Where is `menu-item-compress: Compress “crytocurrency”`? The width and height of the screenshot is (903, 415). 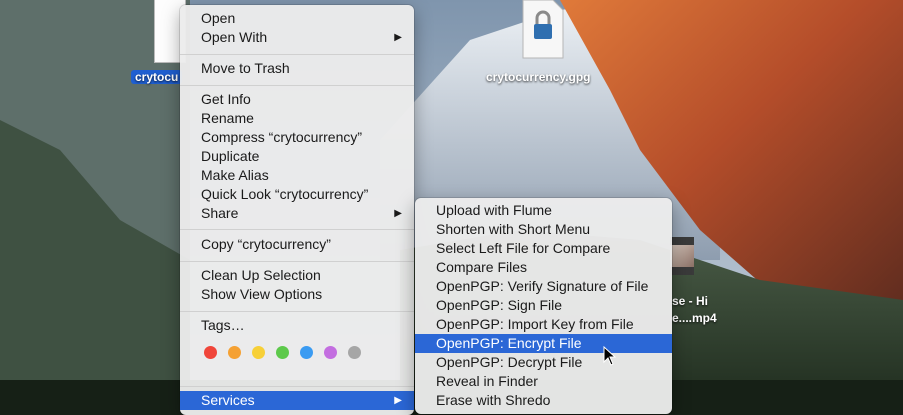
menu-item-compress: Compress “crytocurrency” is located at coordinates (297, 137).